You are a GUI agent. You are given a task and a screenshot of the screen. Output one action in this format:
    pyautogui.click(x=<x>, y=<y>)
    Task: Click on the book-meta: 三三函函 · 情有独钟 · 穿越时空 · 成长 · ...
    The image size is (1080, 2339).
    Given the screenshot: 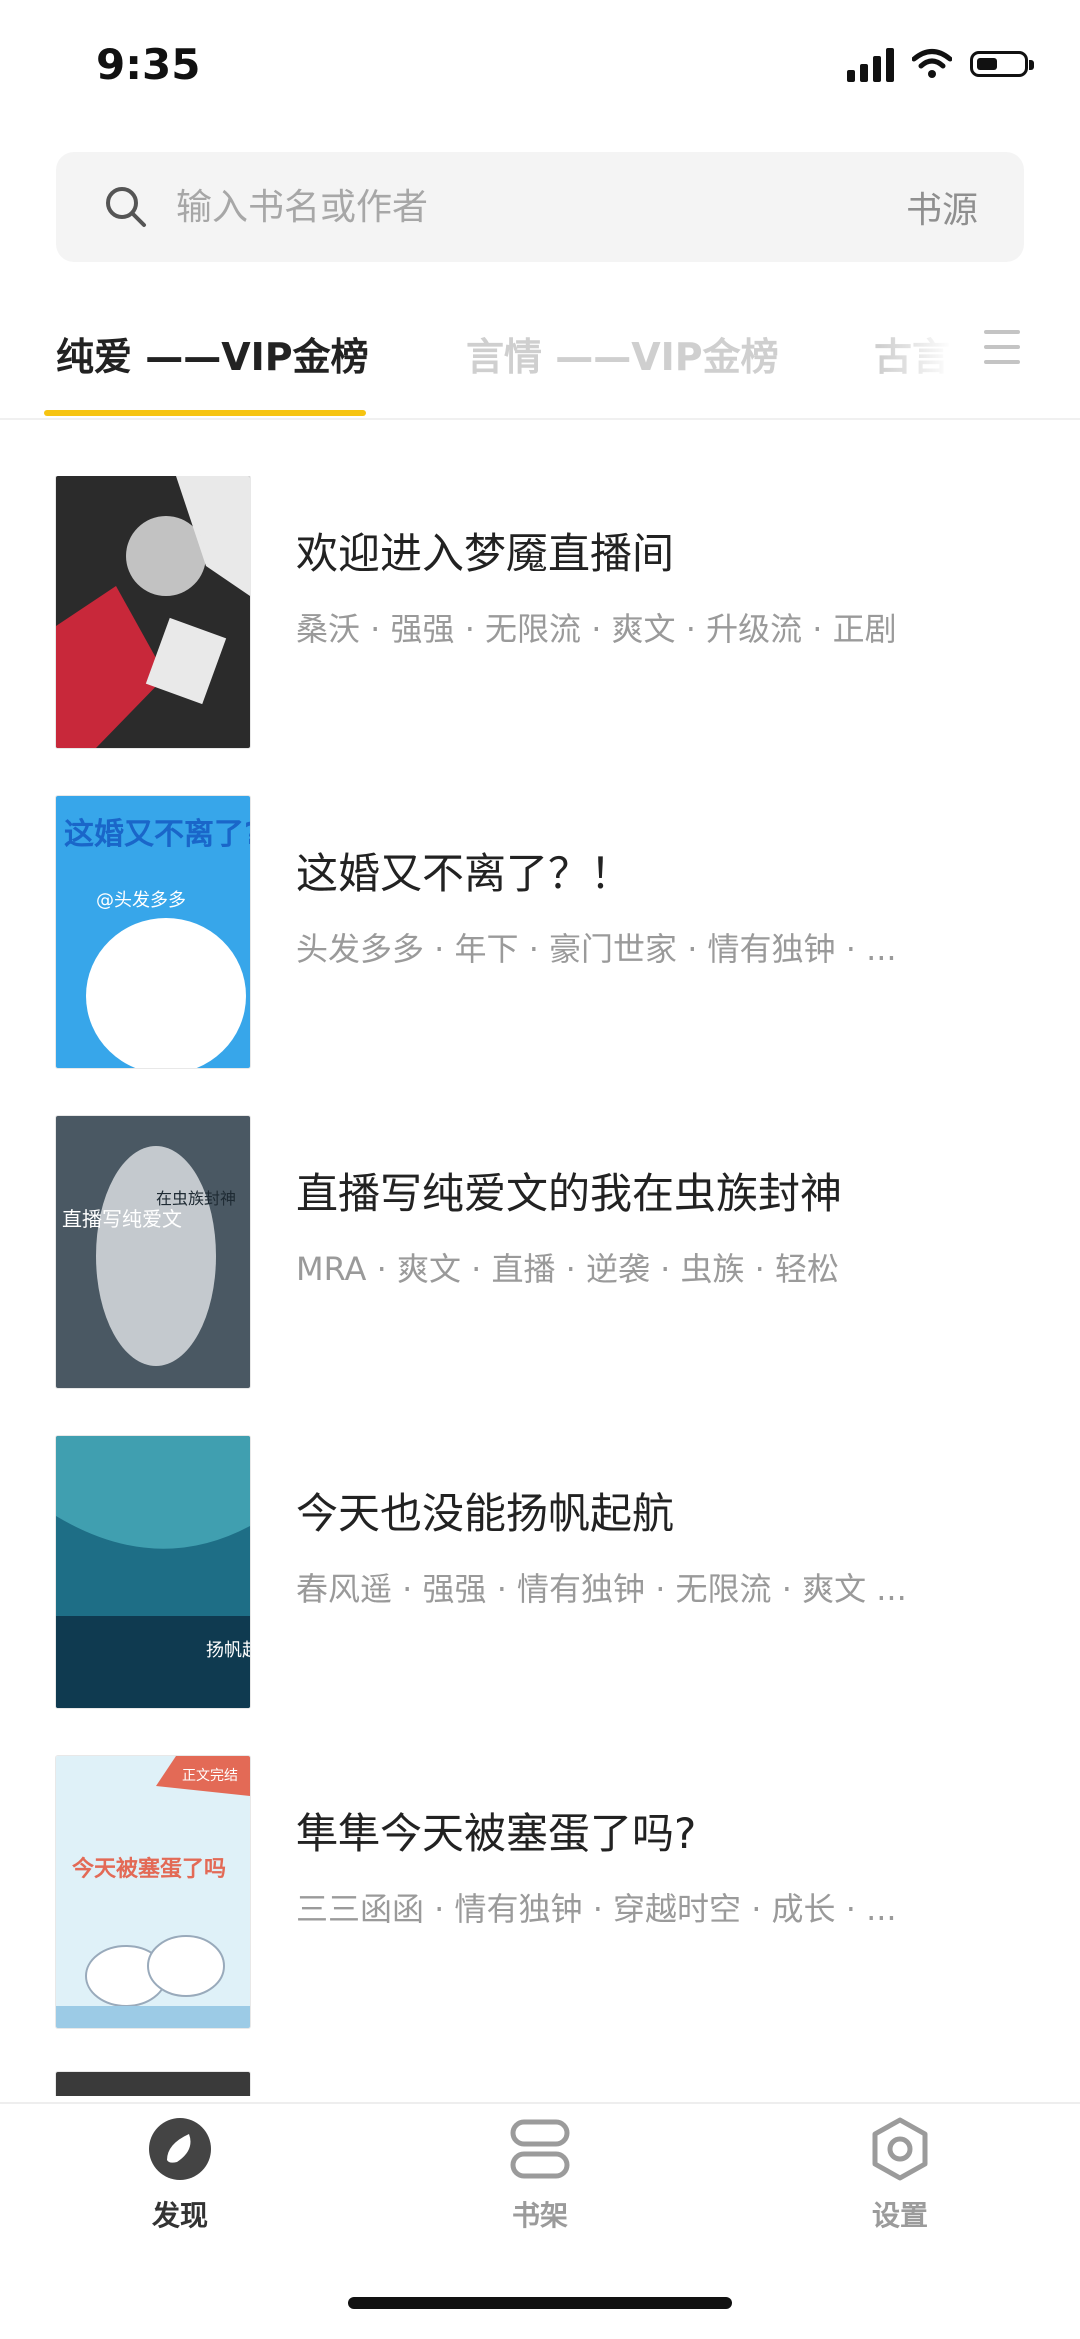 What is the action you would take?
    pyautogui.click(x=596, y=1909)
    